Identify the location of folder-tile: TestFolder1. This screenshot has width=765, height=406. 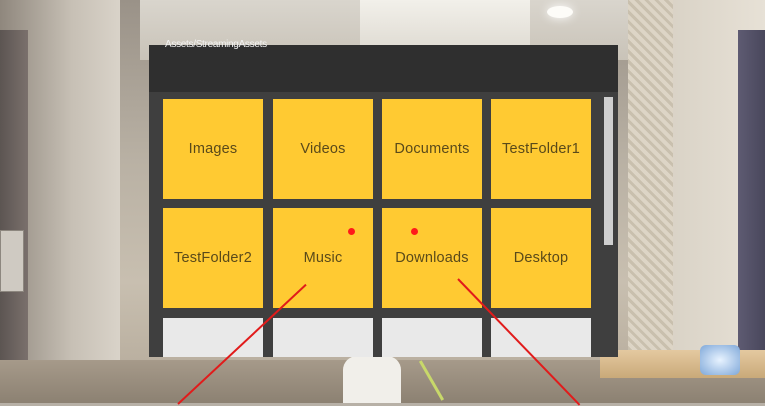
(541, 149).